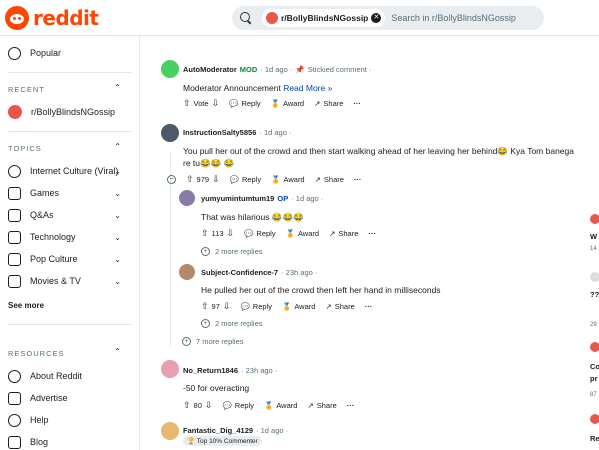  What do you see at coordinates (69, 440) in the screenshot?
I see `sidebar-item-blog: Blog` at bounding box center [69, 440].